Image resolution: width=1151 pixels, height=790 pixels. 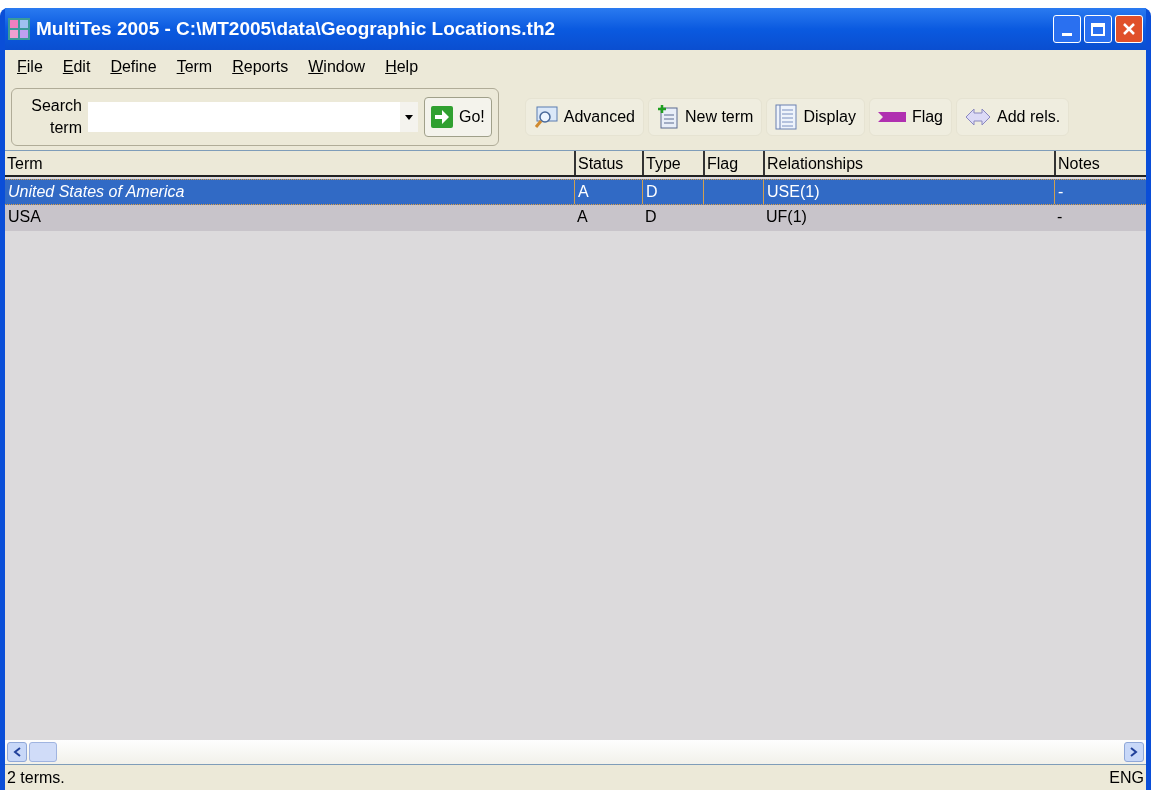 What do you see at coordinates (672, 192) in the screenshot?
I see `table-cell: D` at bounding box center [672, 192].